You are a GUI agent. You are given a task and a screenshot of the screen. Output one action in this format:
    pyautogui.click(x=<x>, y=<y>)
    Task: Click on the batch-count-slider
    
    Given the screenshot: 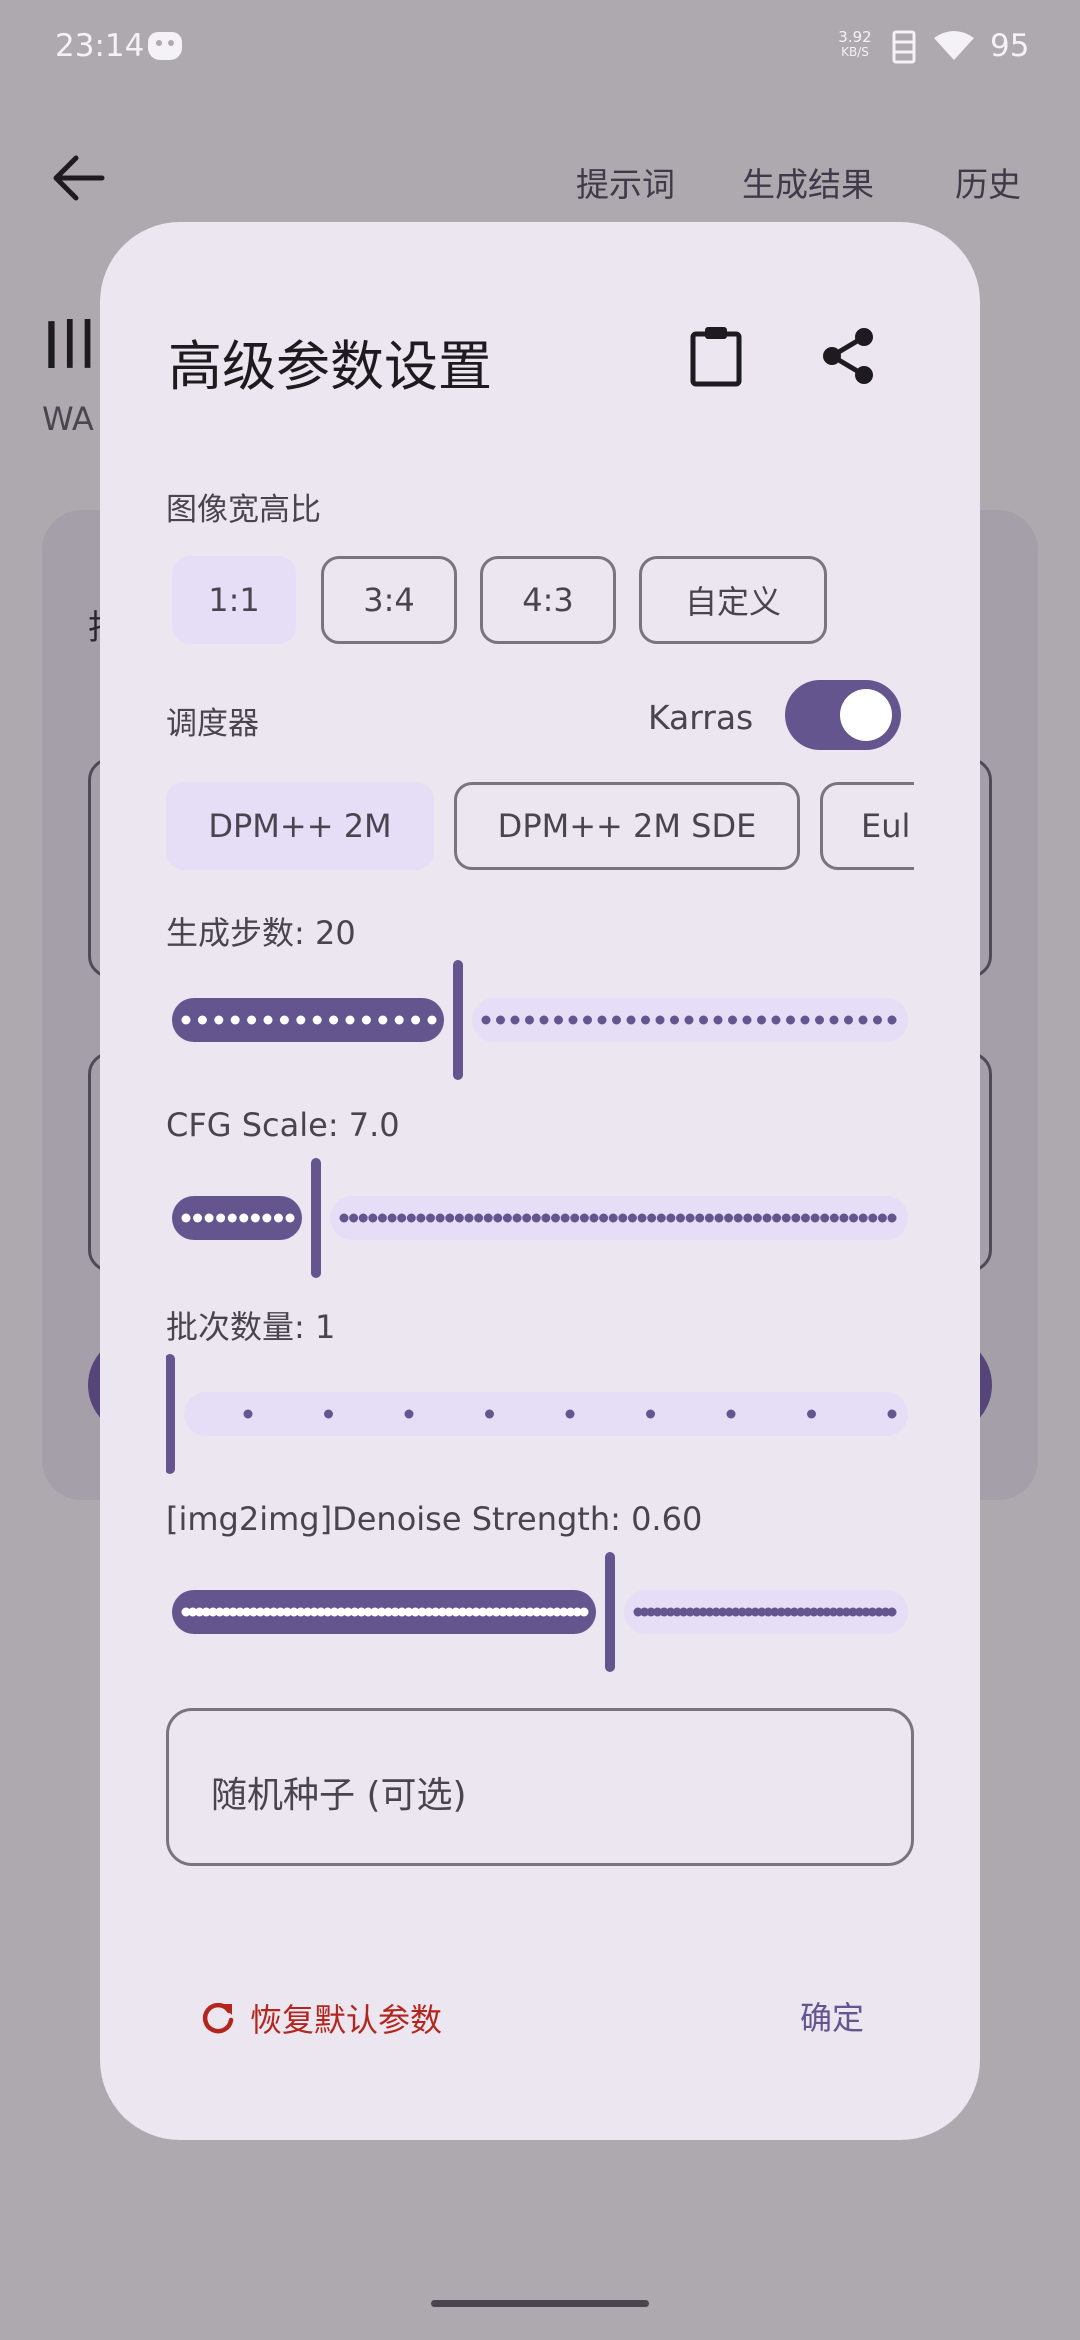 What is the action you would take?
    pyautogui.click(x=540, y=1414)
    